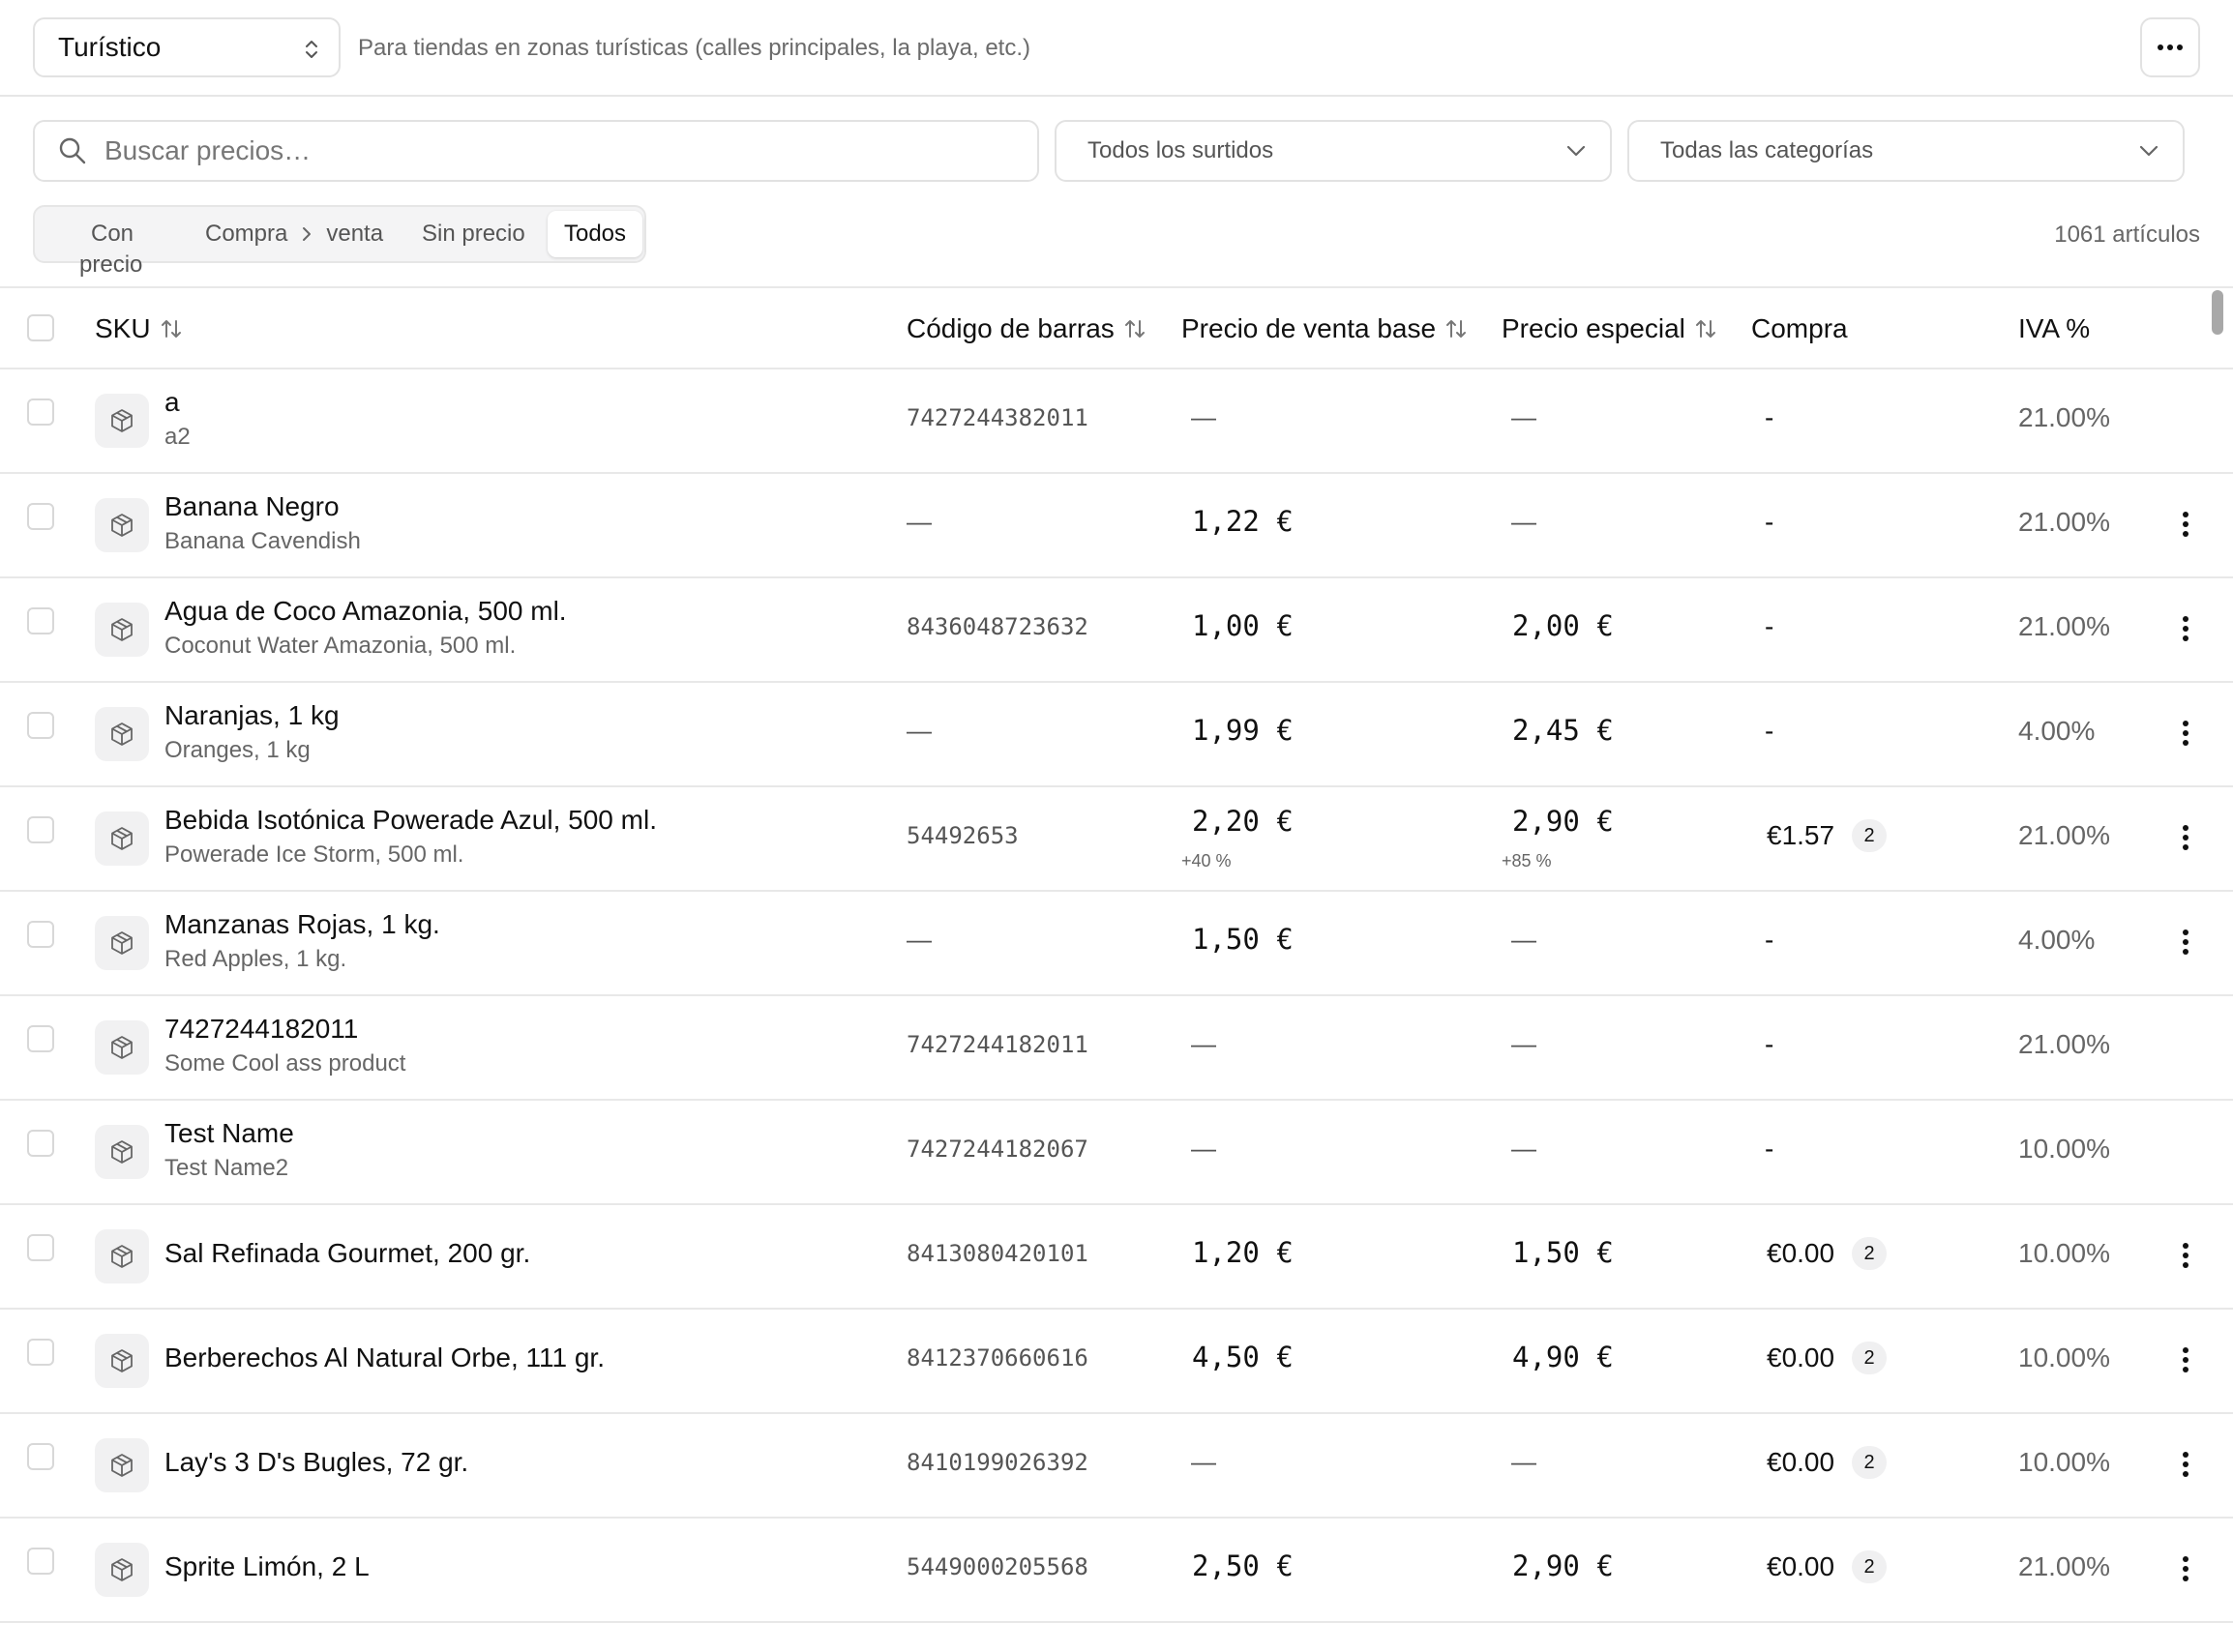 Image resolution: width=2233 pixels, height=1652 pixels. What do you see at coordinates (2149, 151) in the screenshot?
I see `chevron-down-icon` at bounding box center [2149, 151].